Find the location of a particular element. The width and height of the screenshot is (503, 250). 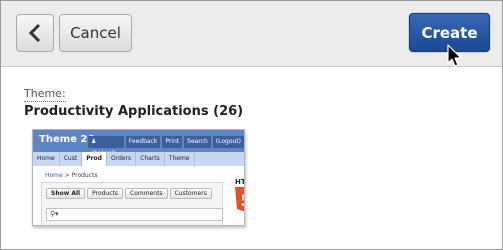

preview-search-box: ⚲▾ is located at coordinates (134, 214).